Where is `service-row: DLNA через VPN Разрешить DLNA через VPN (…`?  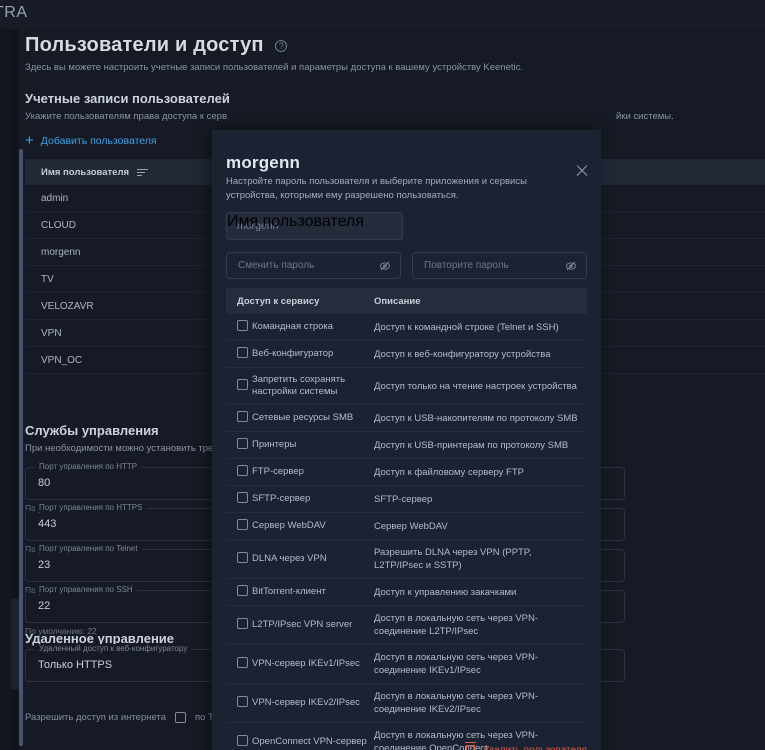
service-row: DLNA через VPN Разрешить DLNA через VPN (… is located at coordinates (406, 559).